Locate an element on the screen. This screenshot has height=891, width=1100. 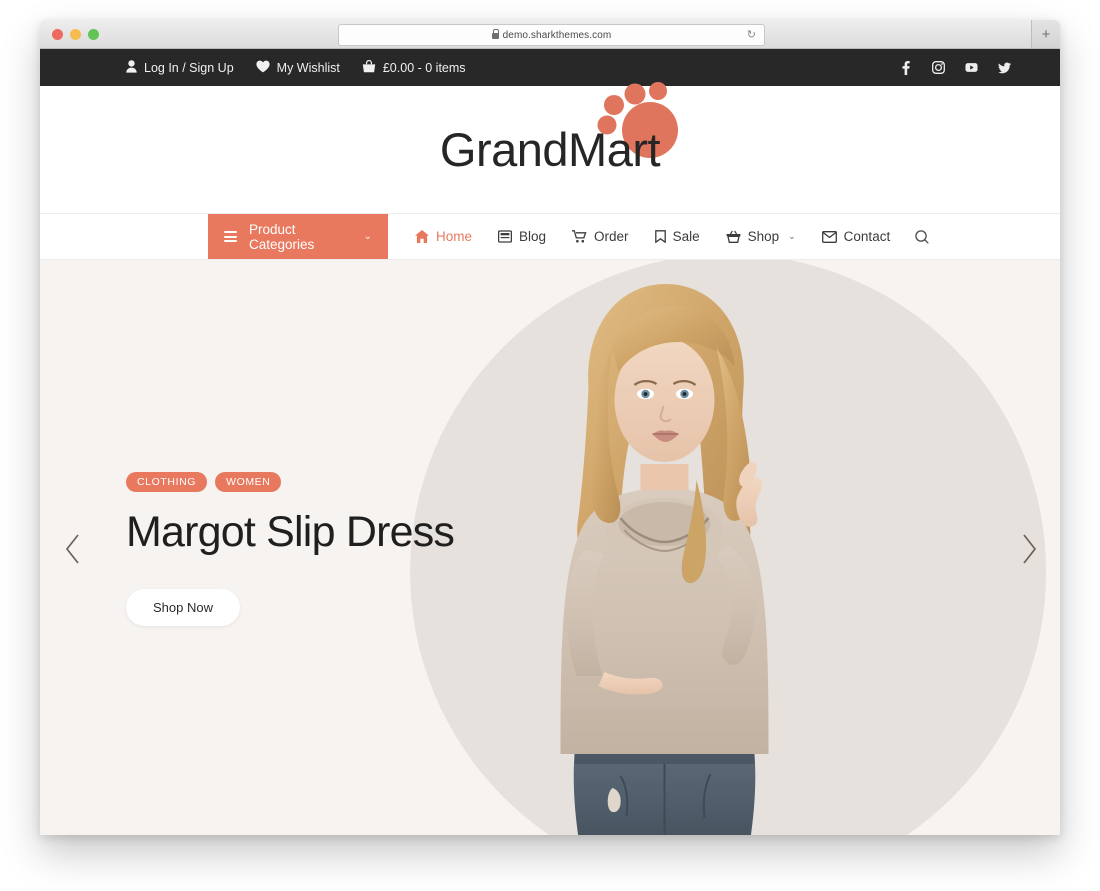
facebook-icon is located at coordinates (905, 67).